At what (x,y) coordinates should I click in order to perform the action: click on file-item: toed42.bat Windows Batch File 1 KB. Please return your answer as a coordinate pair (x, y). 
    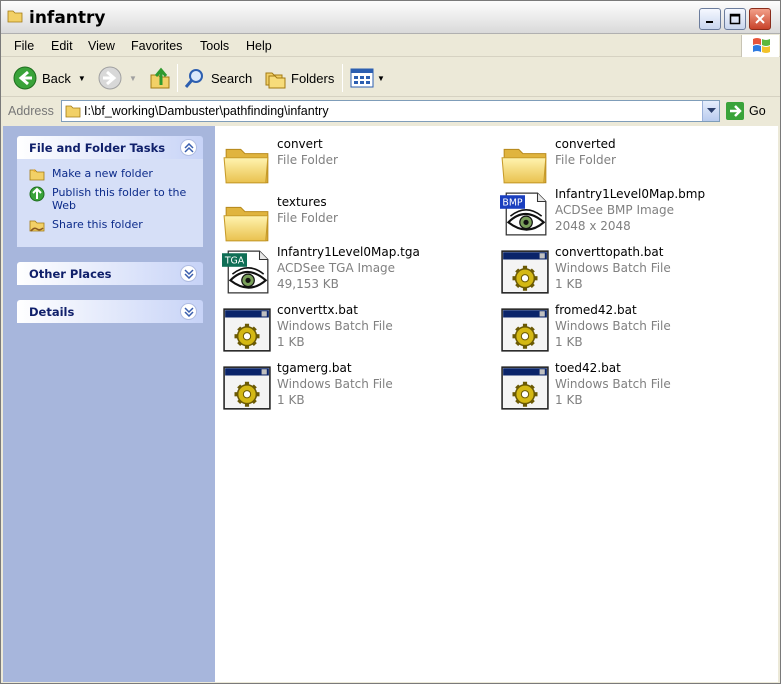
    Looking at the image, I should click on (633, 388).